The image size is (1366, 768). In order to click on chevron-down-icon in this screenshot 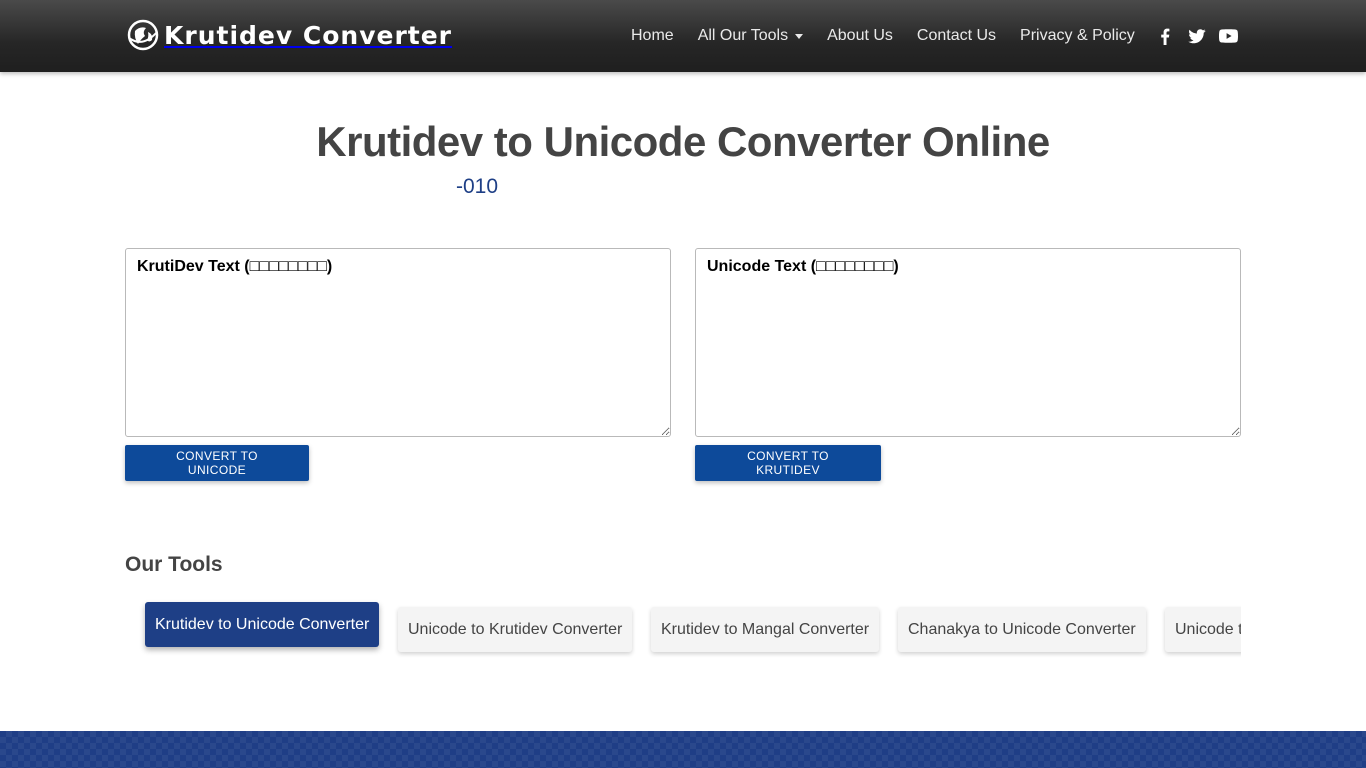, I will do `click(799, 36)`.